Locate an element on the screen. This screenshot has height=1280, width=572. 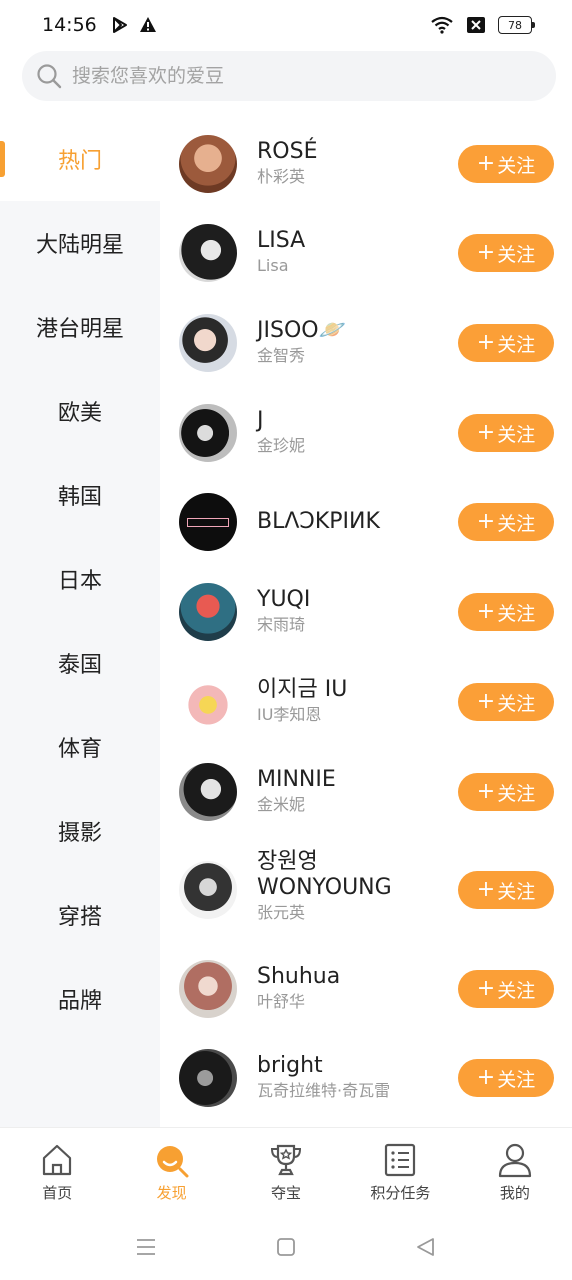
category-outfits: 穿搭 is located at coordinates (80, 915).